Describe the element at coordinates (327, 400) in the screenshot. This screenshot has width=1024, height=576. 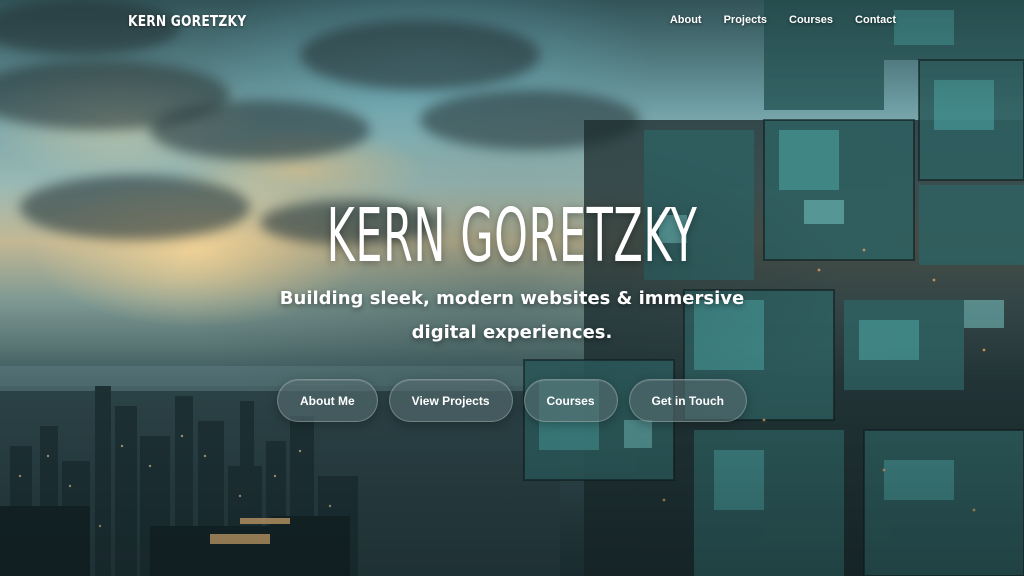
I see `about-me-button: About Me` at that location.